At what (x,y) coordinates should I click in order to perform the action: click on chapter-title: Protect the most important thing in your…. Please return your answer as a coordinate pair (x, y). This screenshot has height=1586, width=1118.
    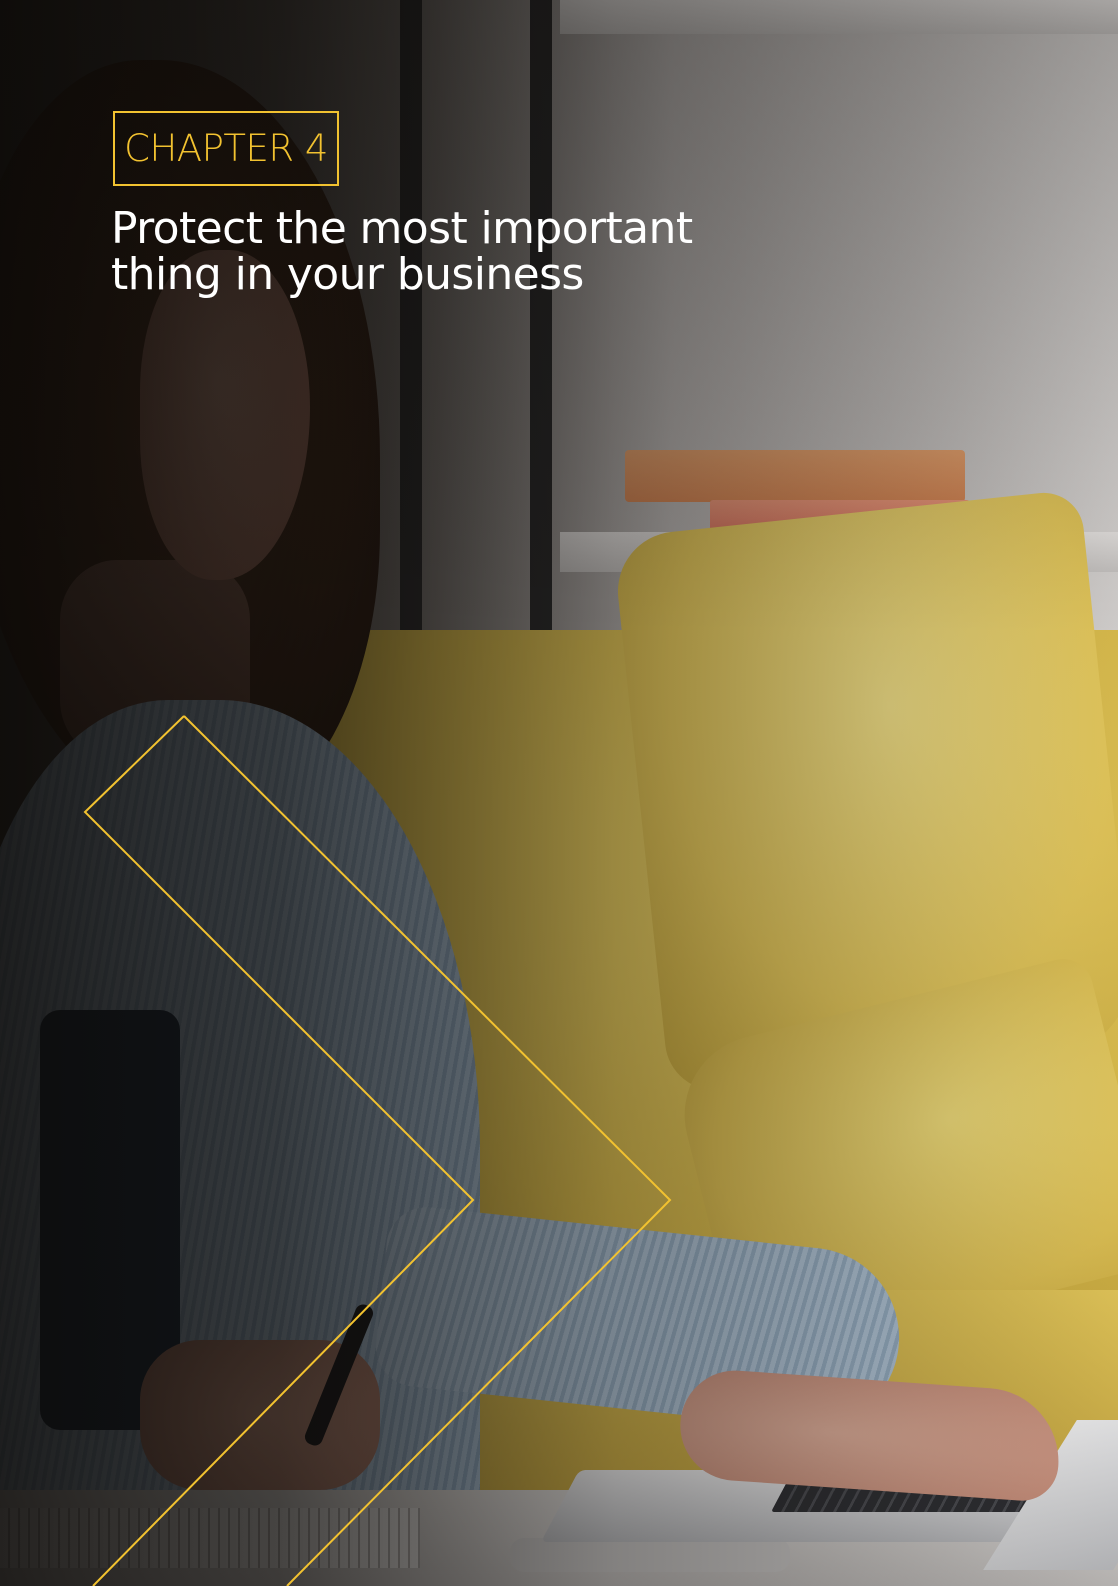
    Looking at the image, I should click on (431, 252).